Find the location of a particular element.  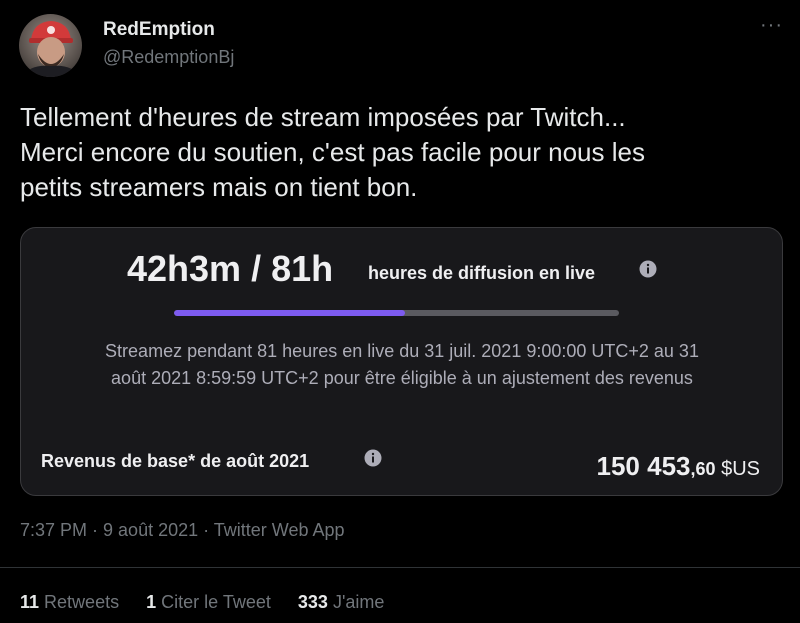

more-horizontal-icon: ··· is located at coordinates (771, 25).